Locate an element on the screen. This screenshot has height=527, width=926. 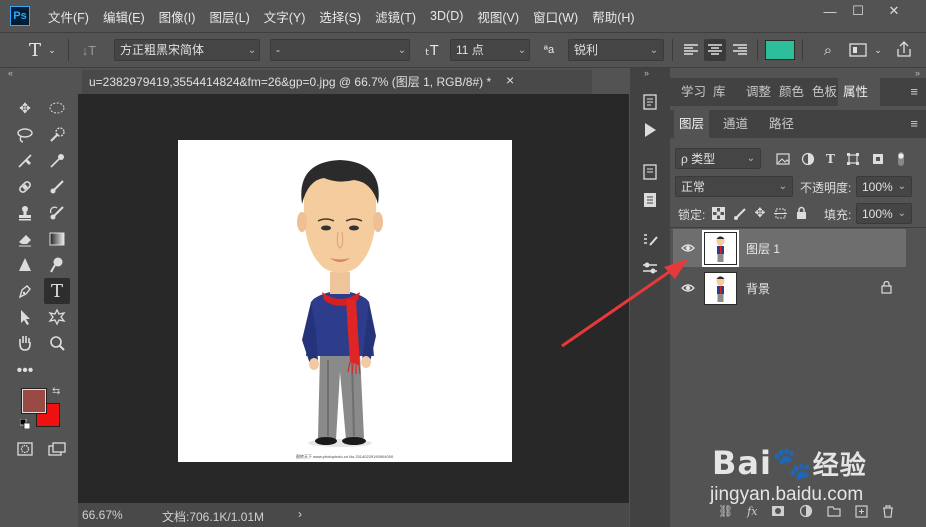
status-arrow-icon: › is located at coordinates (300, 514).